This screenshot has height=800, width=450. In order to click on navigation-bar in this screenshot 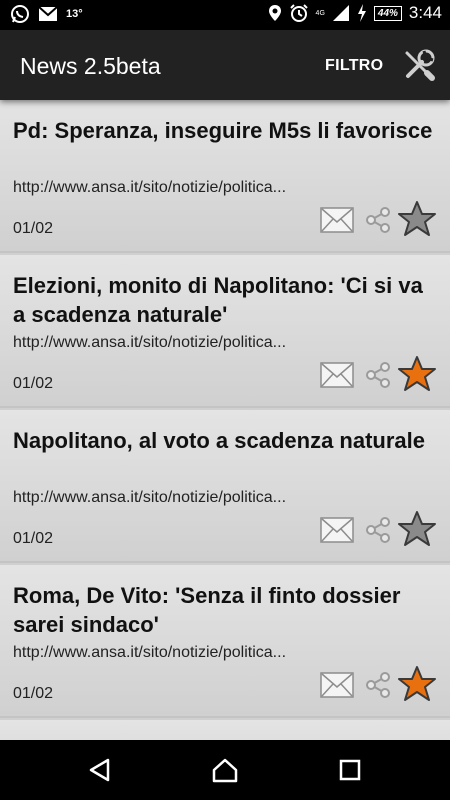, I will do `click(225, 770)`.